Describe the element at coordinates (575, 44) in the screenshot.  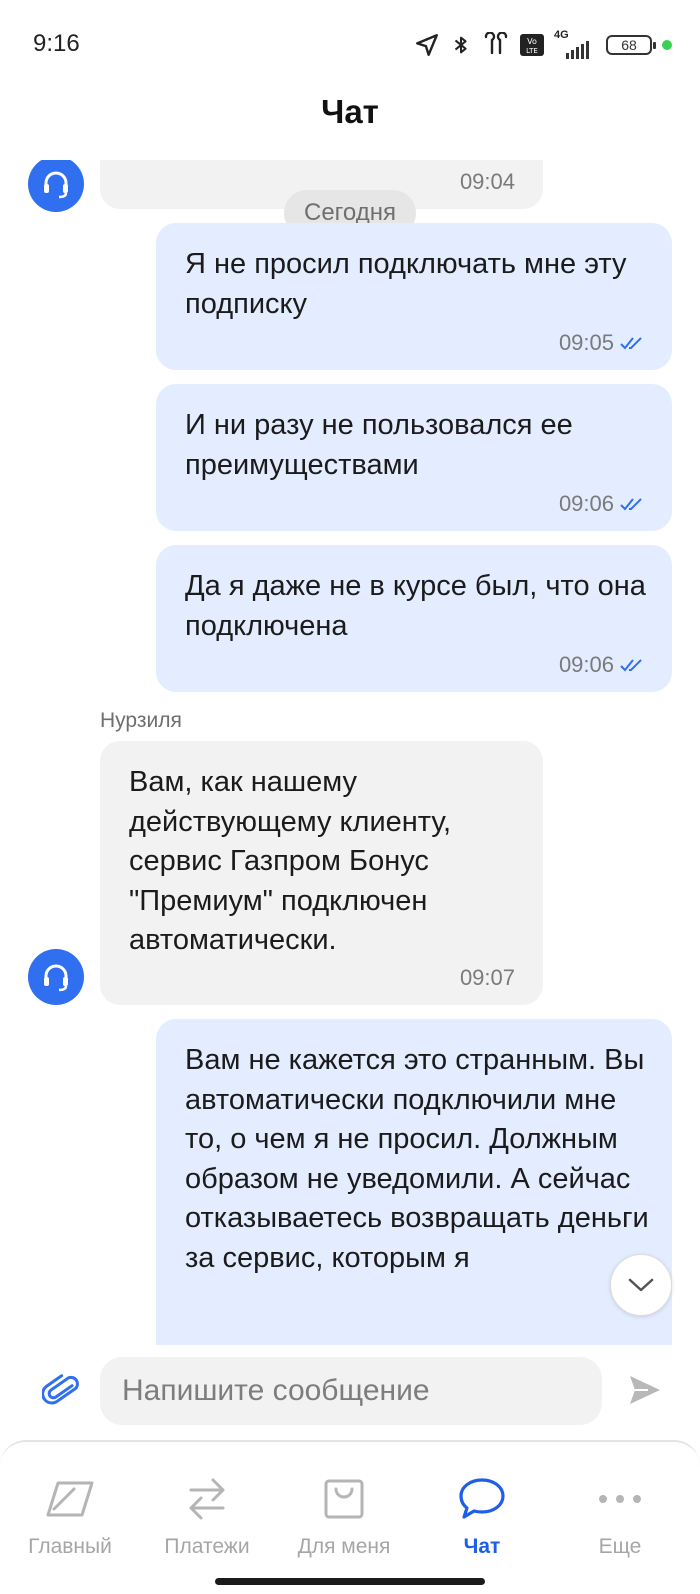
I see `signal-strength-icon: 4G` at that location.